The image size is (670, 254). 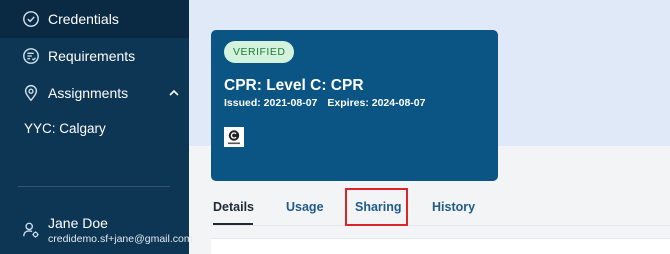 What do you see at coordinates (234, 137) in the screenshot?
I see `issuer-logo-icon` at bounding box center [234, 137].